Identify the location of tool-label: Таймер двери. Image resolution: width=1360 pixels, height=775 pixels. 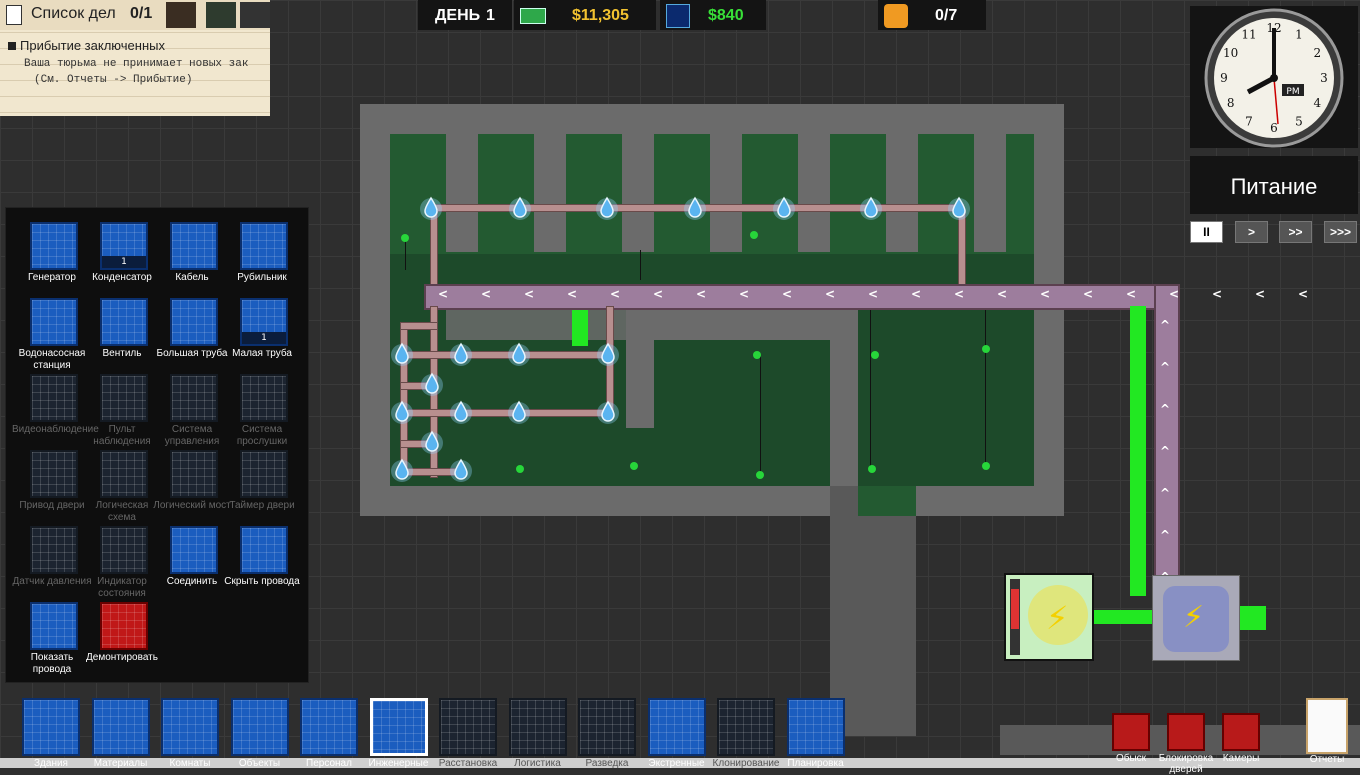
(262, 505).